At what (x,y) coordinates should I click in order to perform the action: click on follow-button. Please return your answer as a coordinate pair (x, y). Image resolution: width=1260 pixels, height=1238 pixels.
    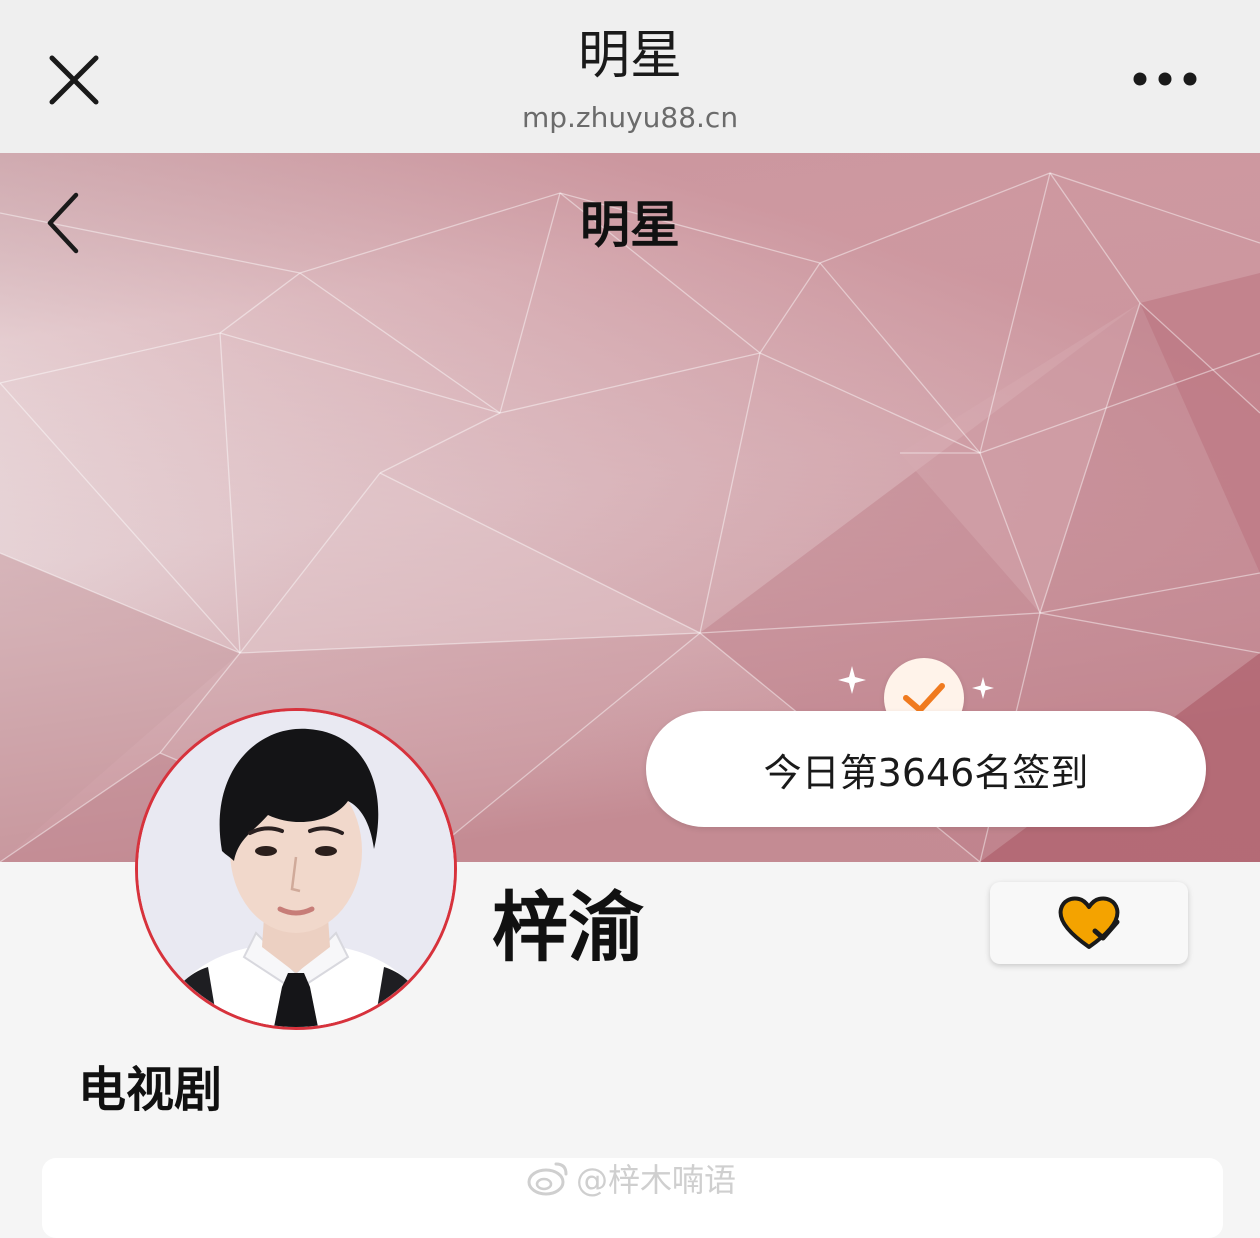
    Looking at the image, I should click on (1089, 923).